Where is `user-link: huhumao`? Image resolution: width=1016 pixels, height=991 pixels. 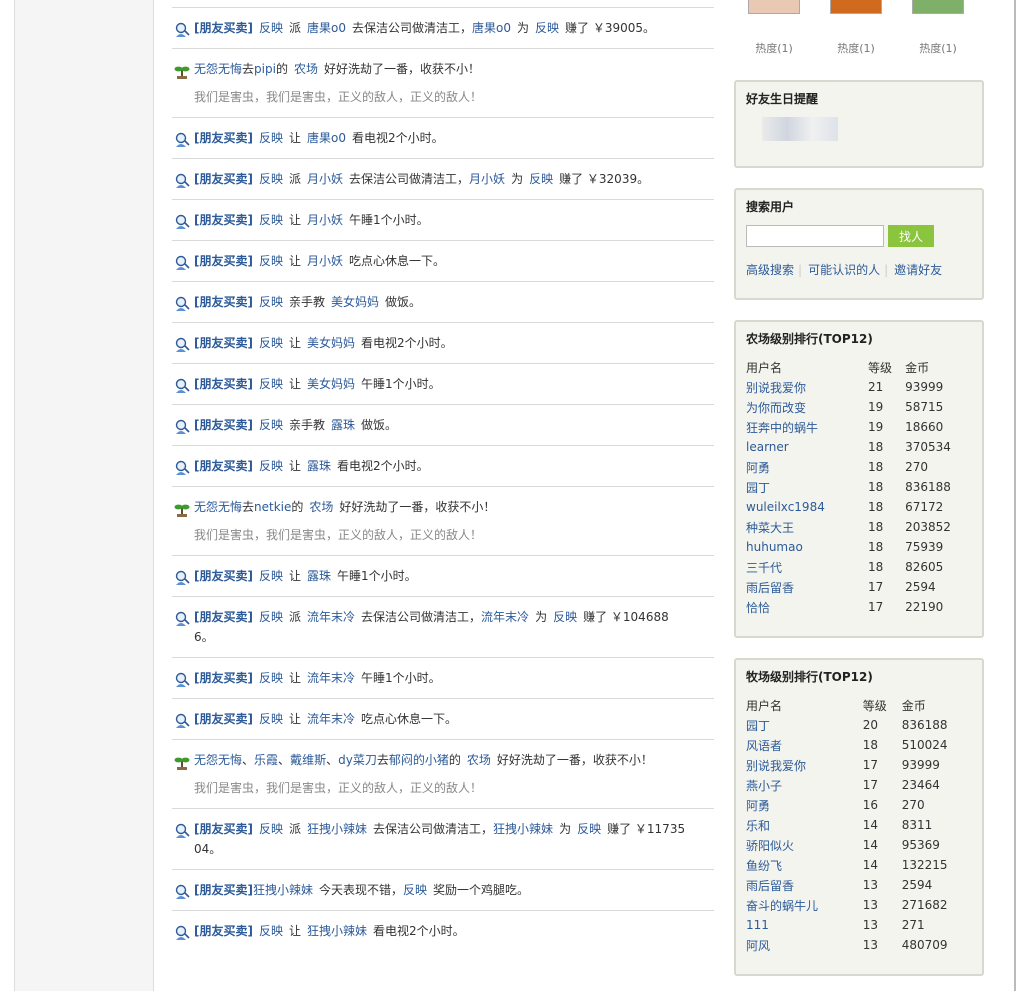
user-link: huhumao is located at coordinates (807, 547).